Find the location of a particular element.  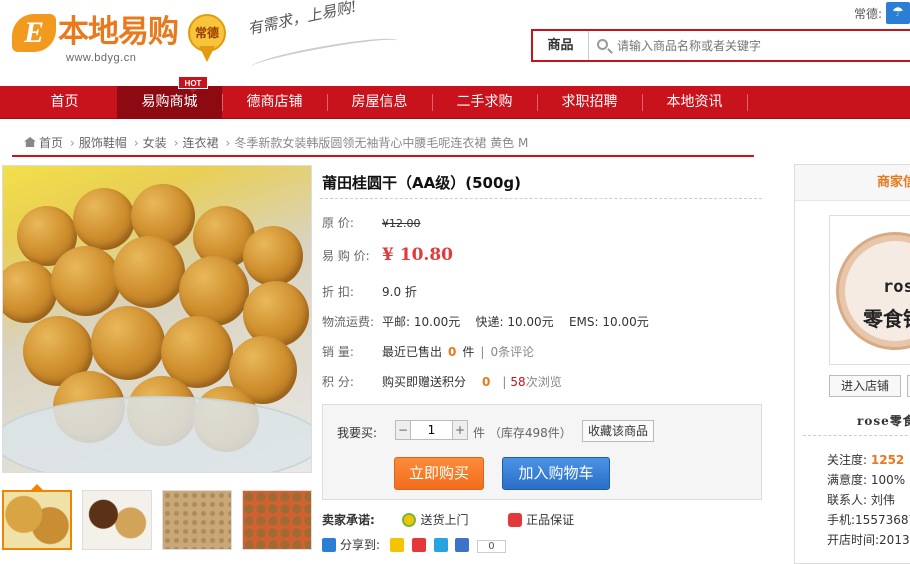

hot-badge: HOT is located at coordinates (193, 84).